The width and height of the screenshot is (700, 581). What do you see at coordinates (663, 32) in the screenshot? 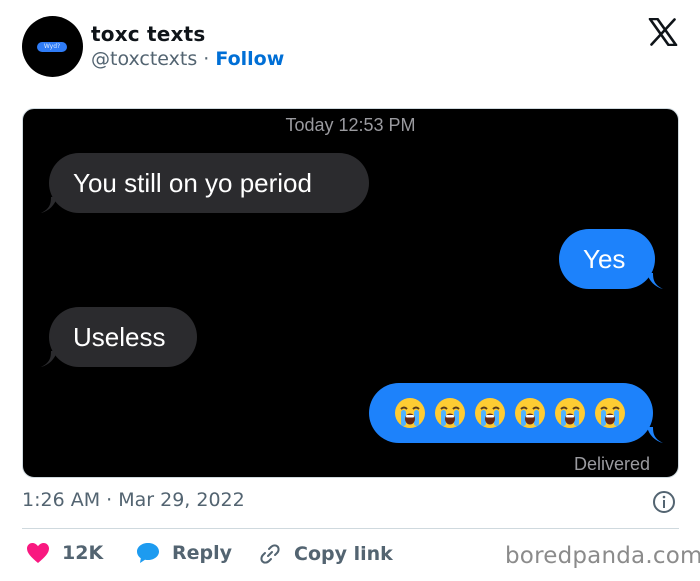
I see `x-logo-icon` at bounding box center [663, 32].